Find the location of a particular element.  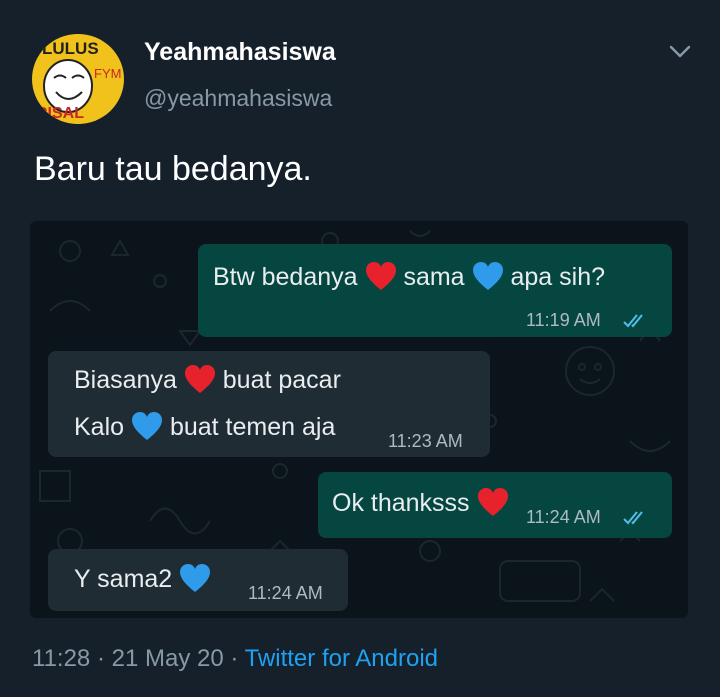

display-name: Yeahmahasiswa is located at coordinates (240, 52).